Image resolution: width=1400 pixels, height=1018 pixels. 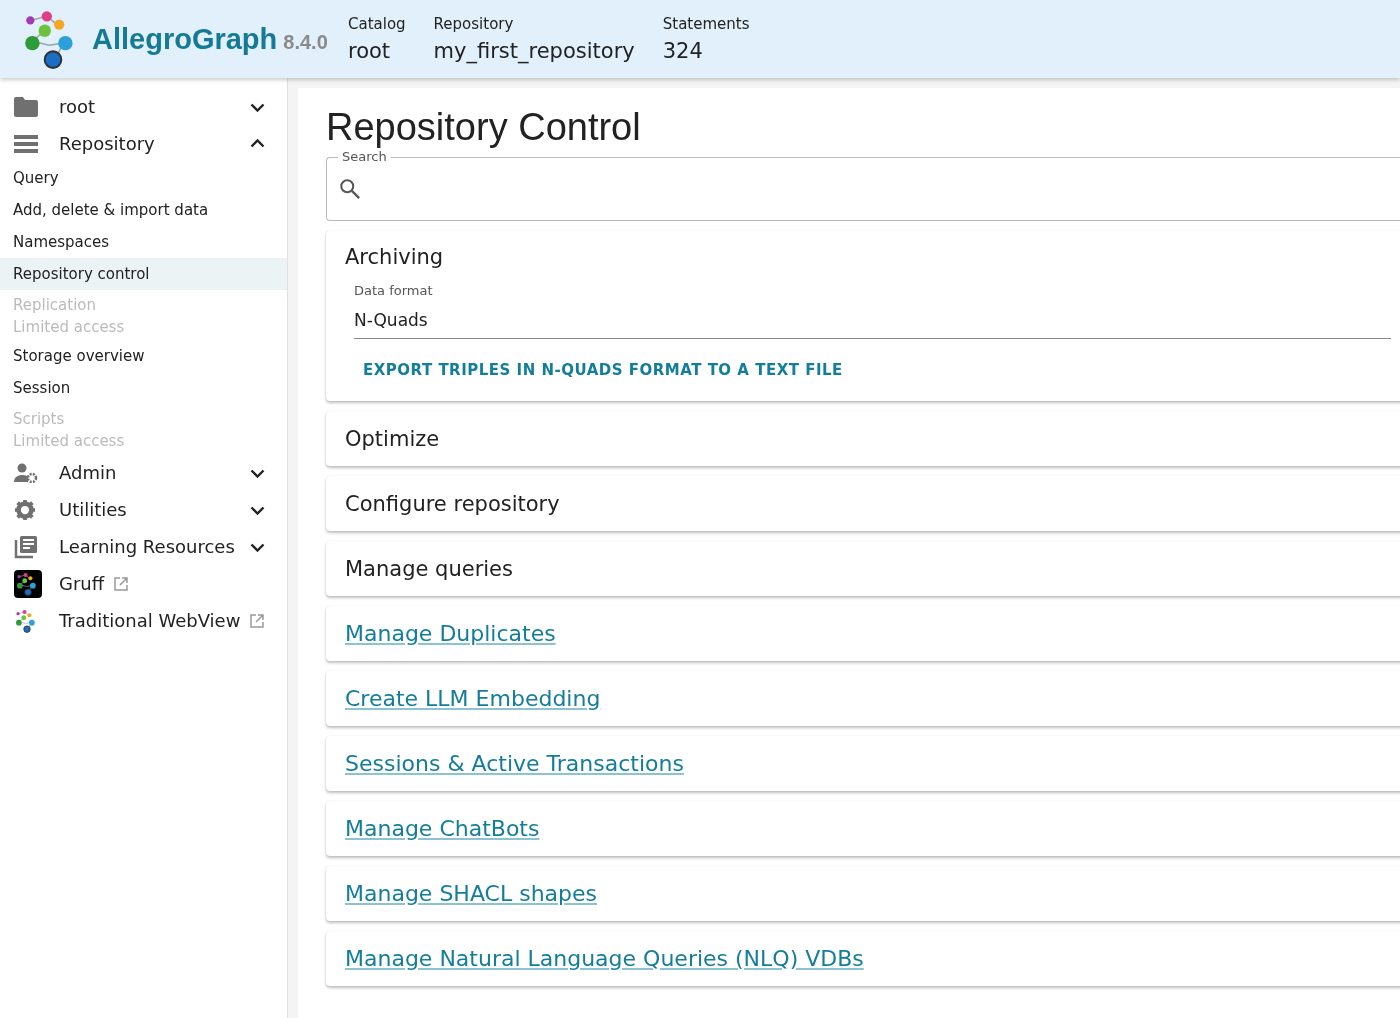 What do you see at coordinates (39, 419) in the screenshot?
I see `sidebar-item-disabled: Scripts` at bounding box center [39, 419].